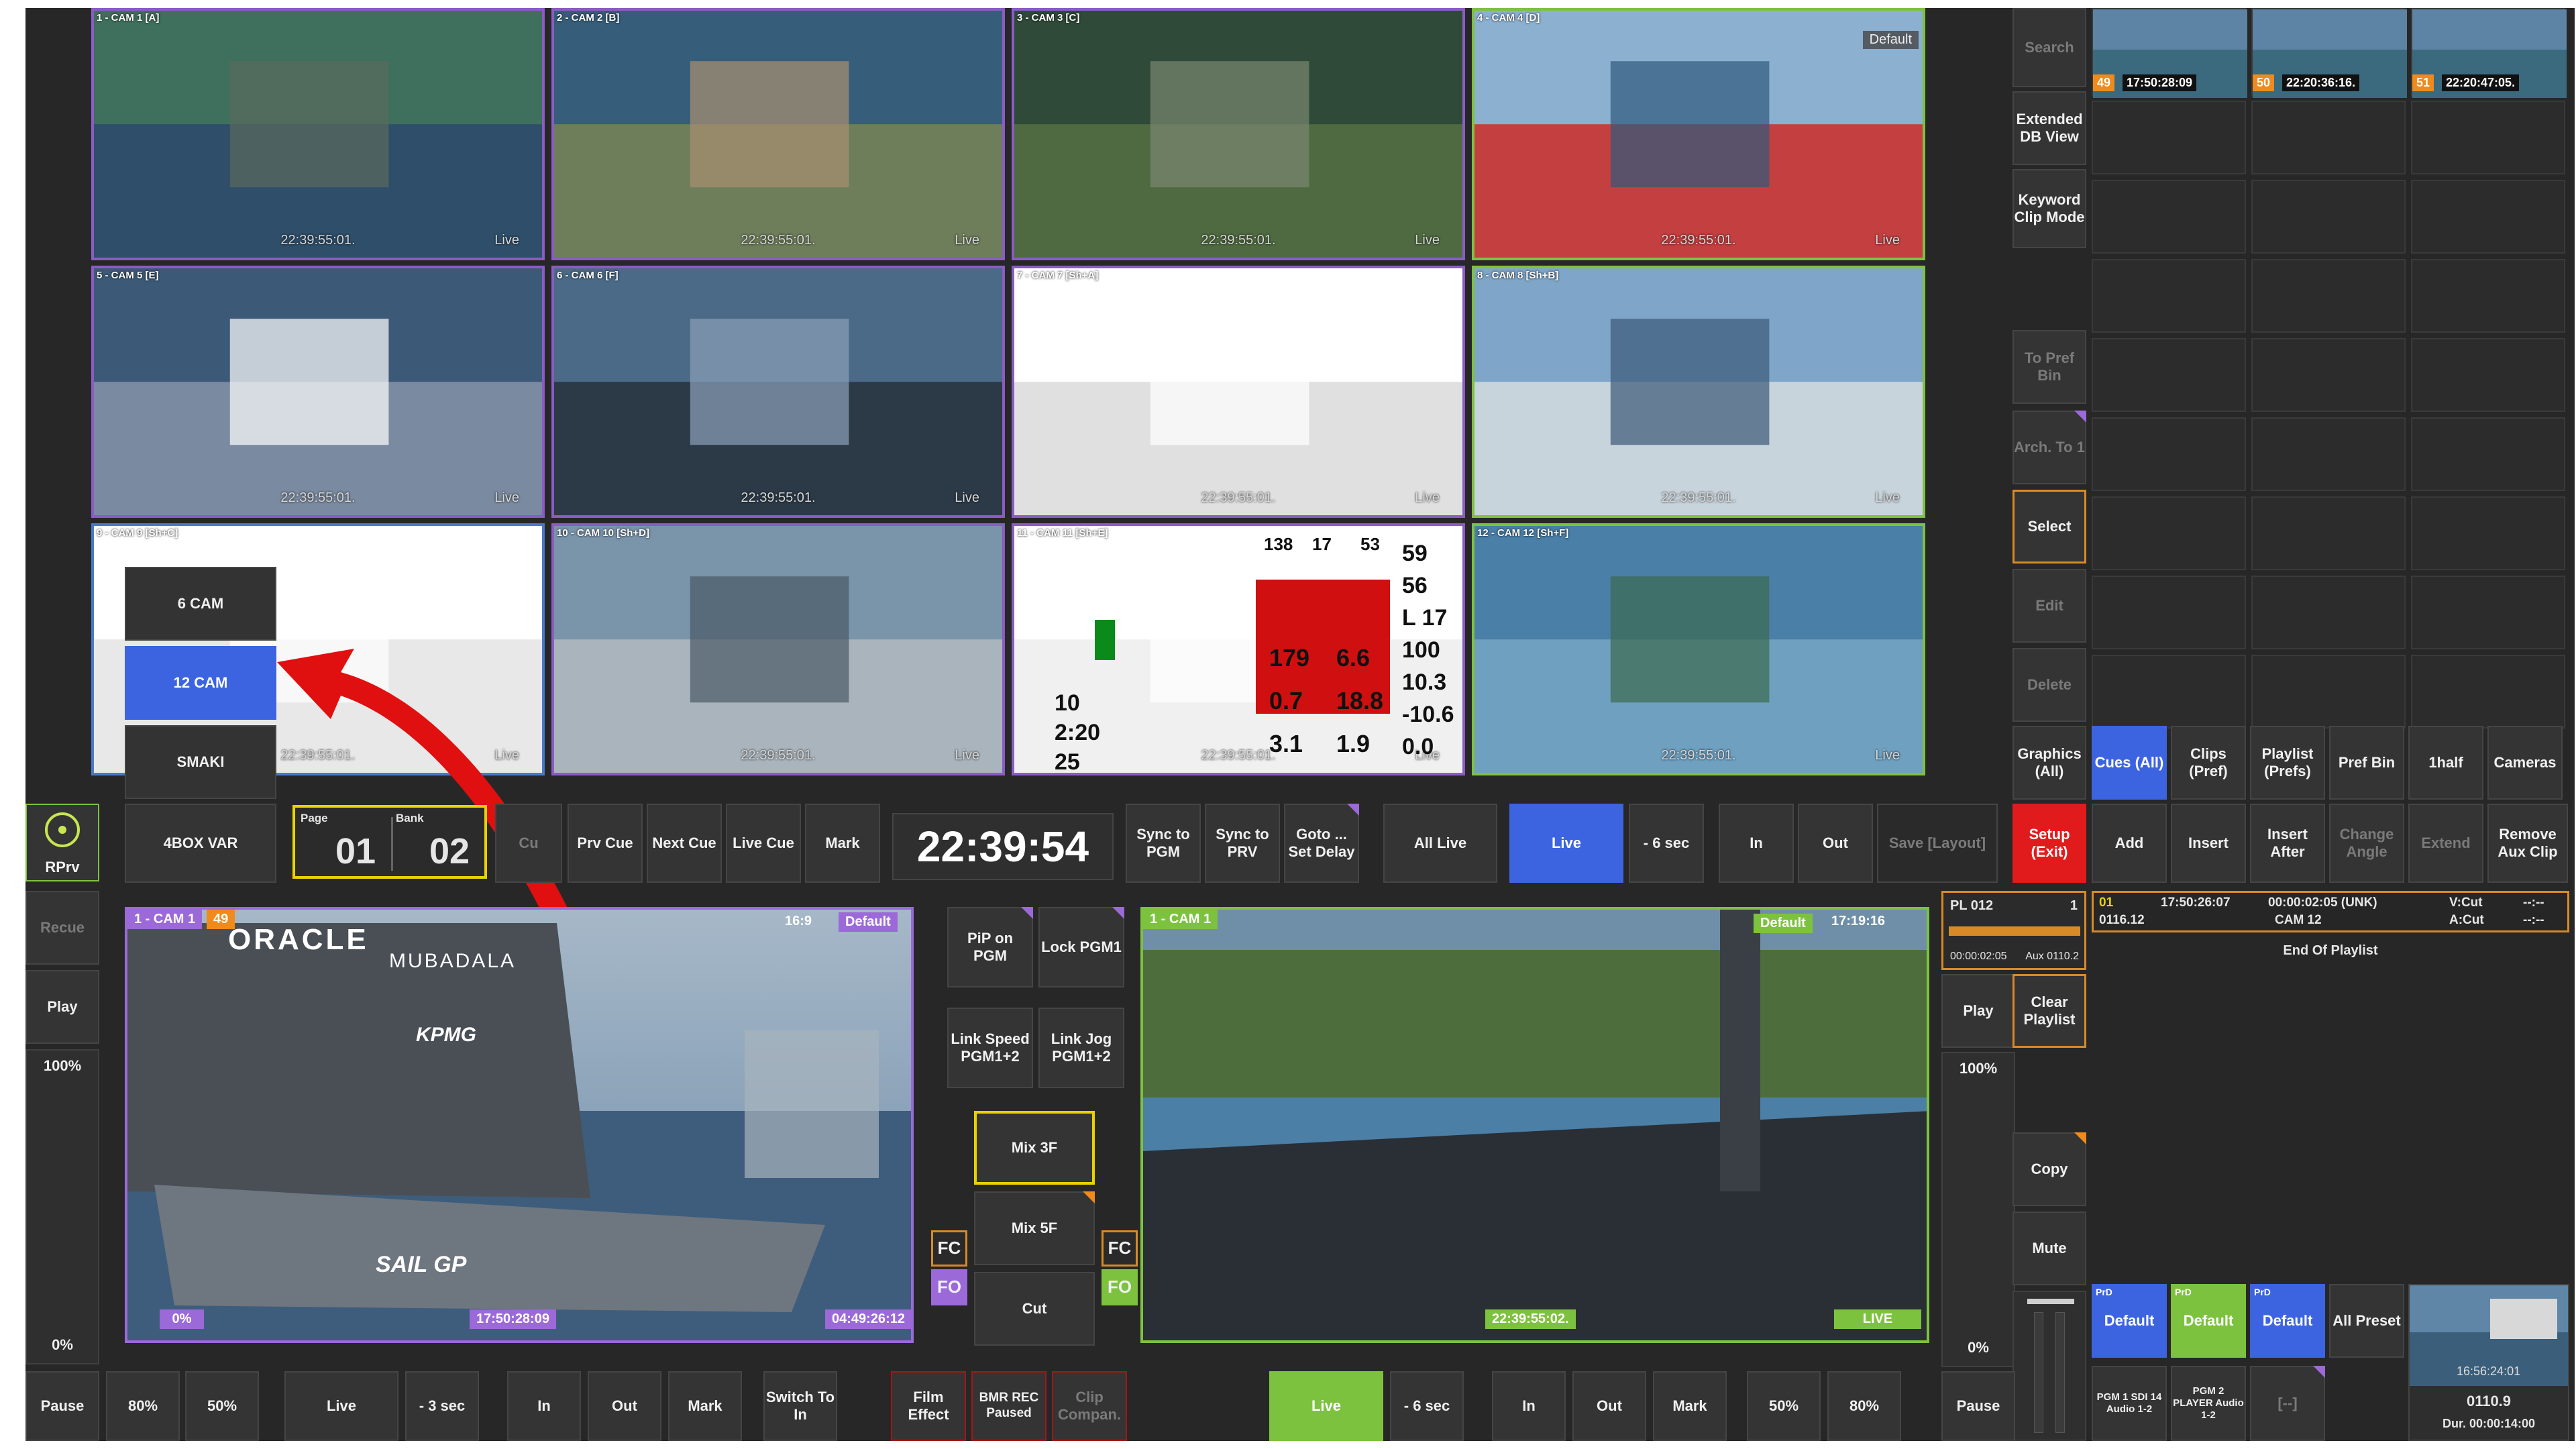  What do you see at coordinates (684, 843) in the screenshot?
I see `next-cue-button: Next Cue` at bounding box center [684, 843].